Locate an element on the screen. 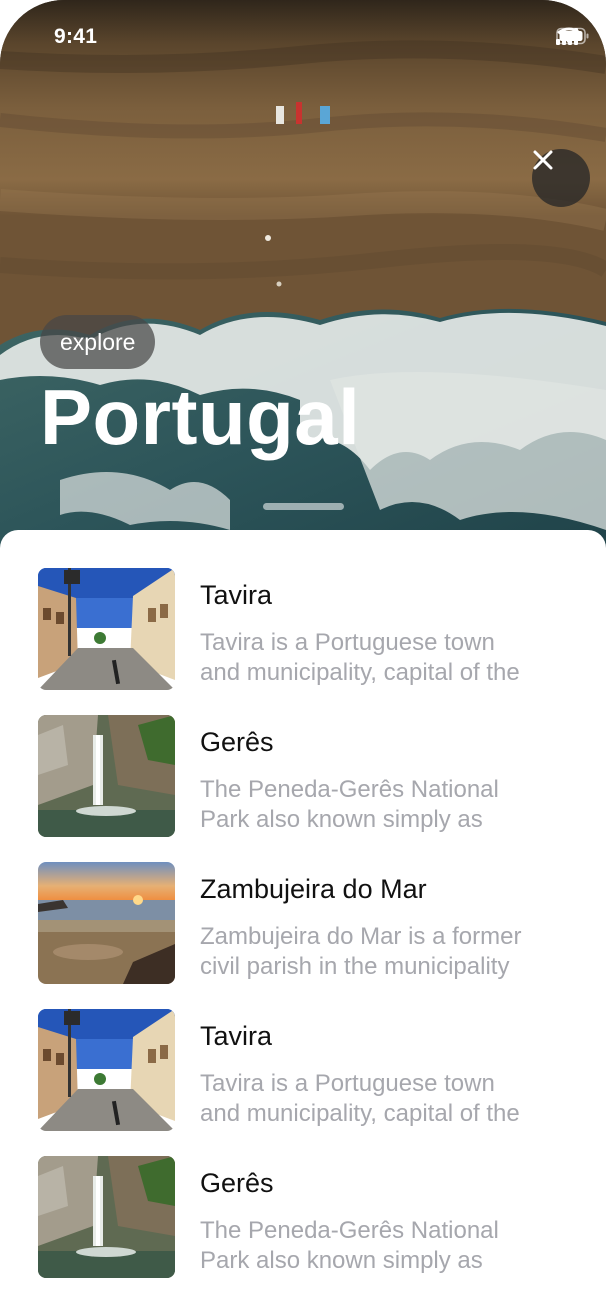 This screenshot has height=1312, width=606. status-icons is located at coordinates (572, 36).